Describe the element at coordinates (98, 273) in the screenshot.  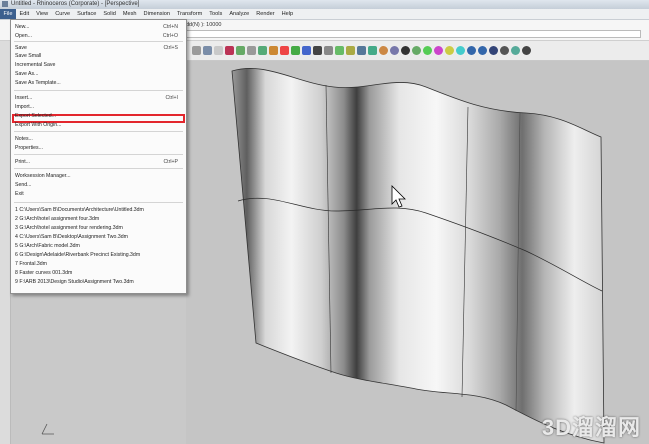
I see `file-menu-item: 8 Faster curves 001.3dm` at that location.